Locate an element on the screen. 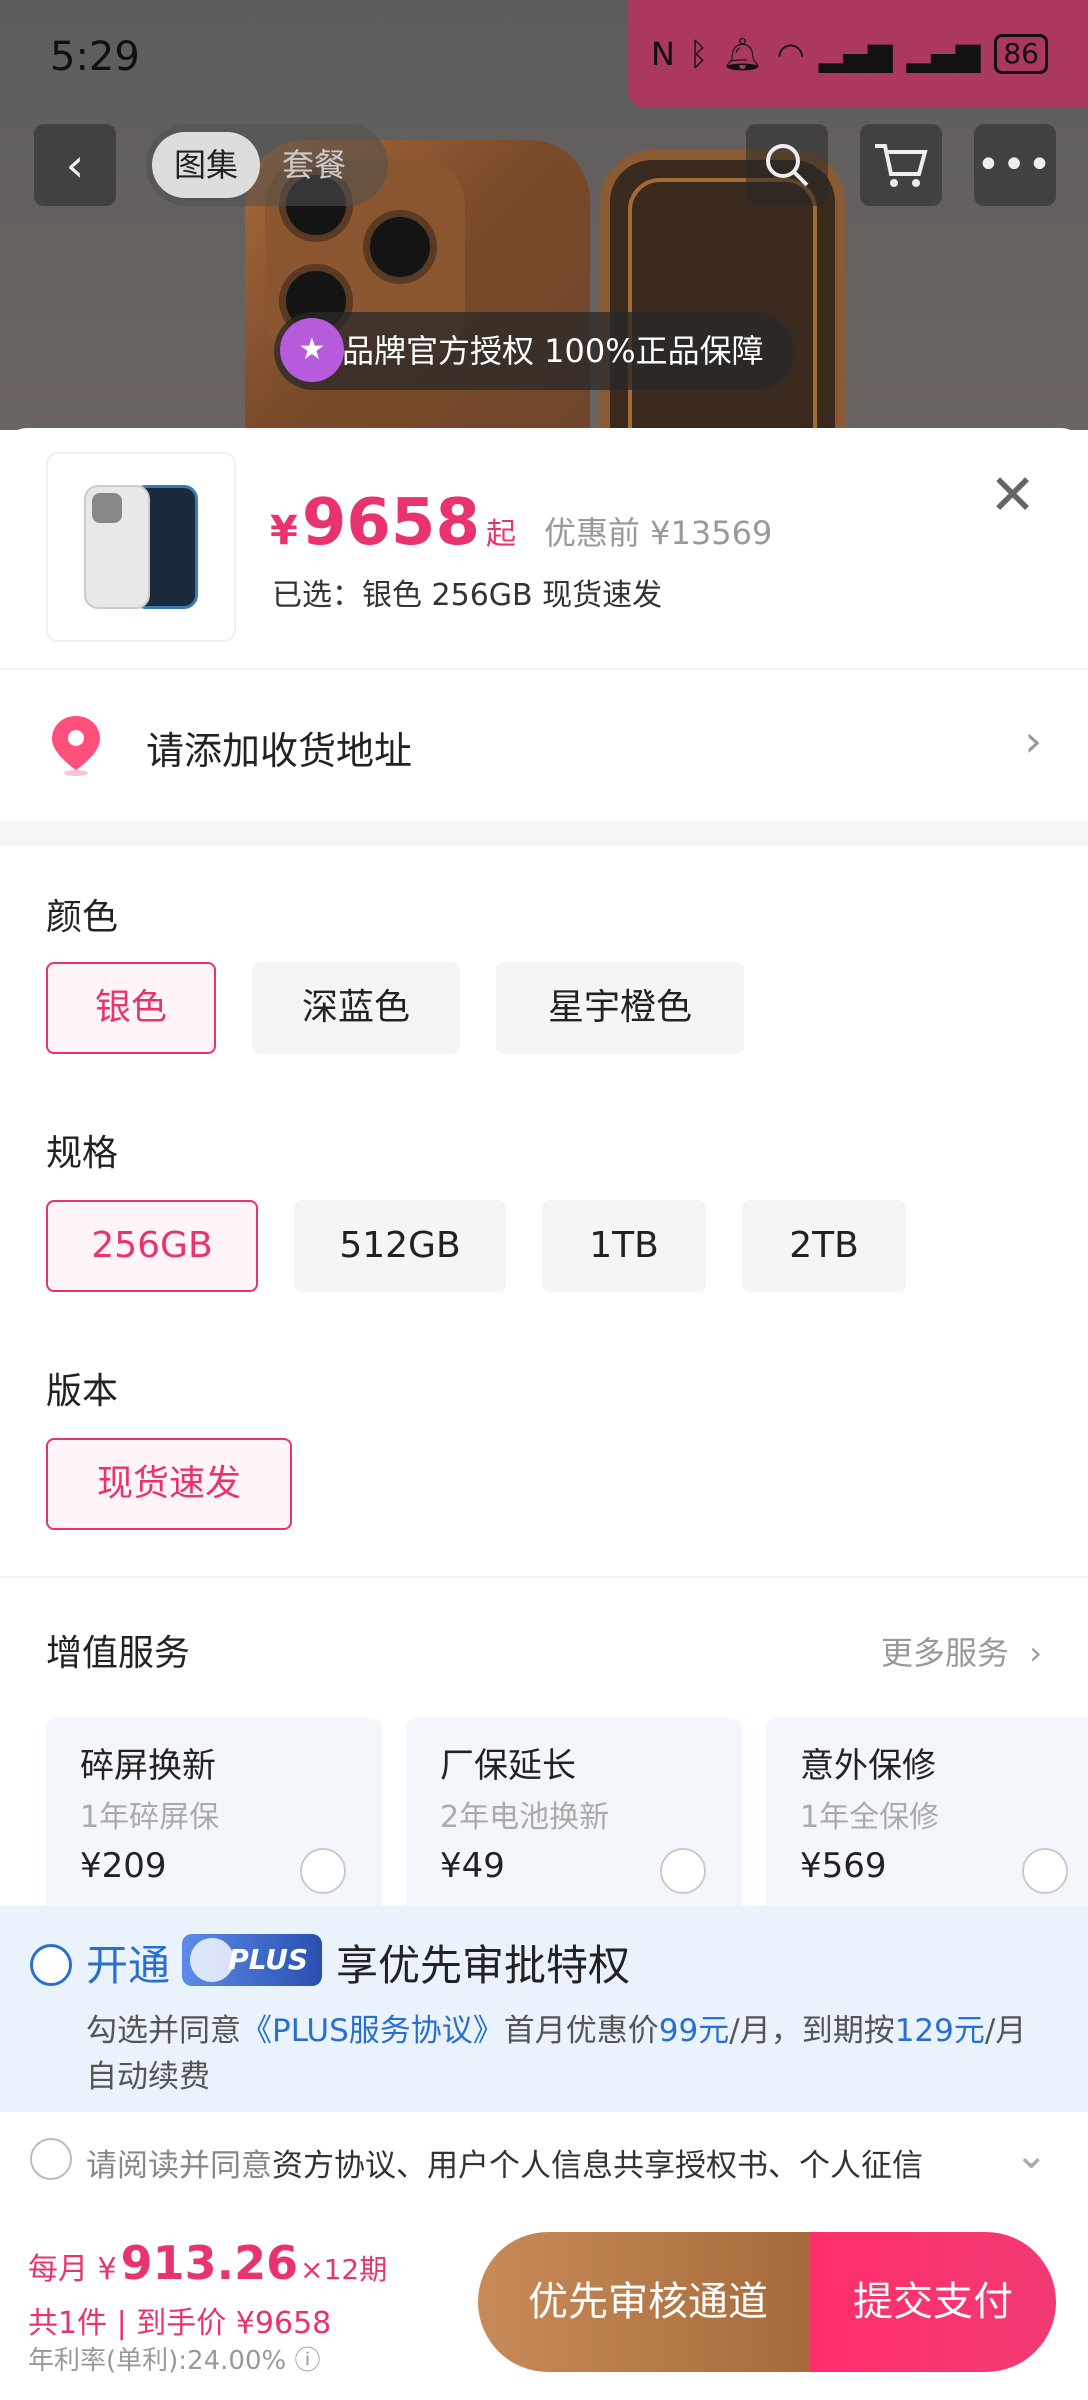  order-summary: 共1件 | 到手价 ¥9658 is located at coordinates (180, 2323).